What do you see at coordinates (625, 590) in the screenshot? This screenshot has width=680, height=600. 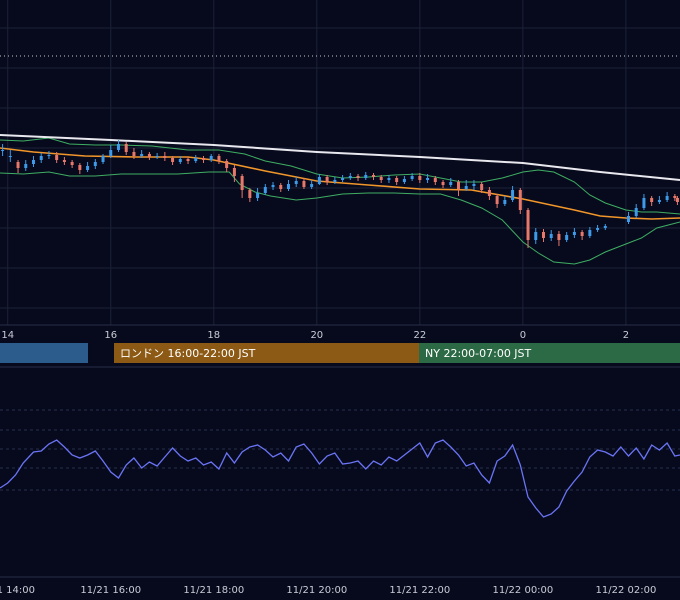 I see `time-tick-label: 11/22 02:00` at bounding box center [625, 590].